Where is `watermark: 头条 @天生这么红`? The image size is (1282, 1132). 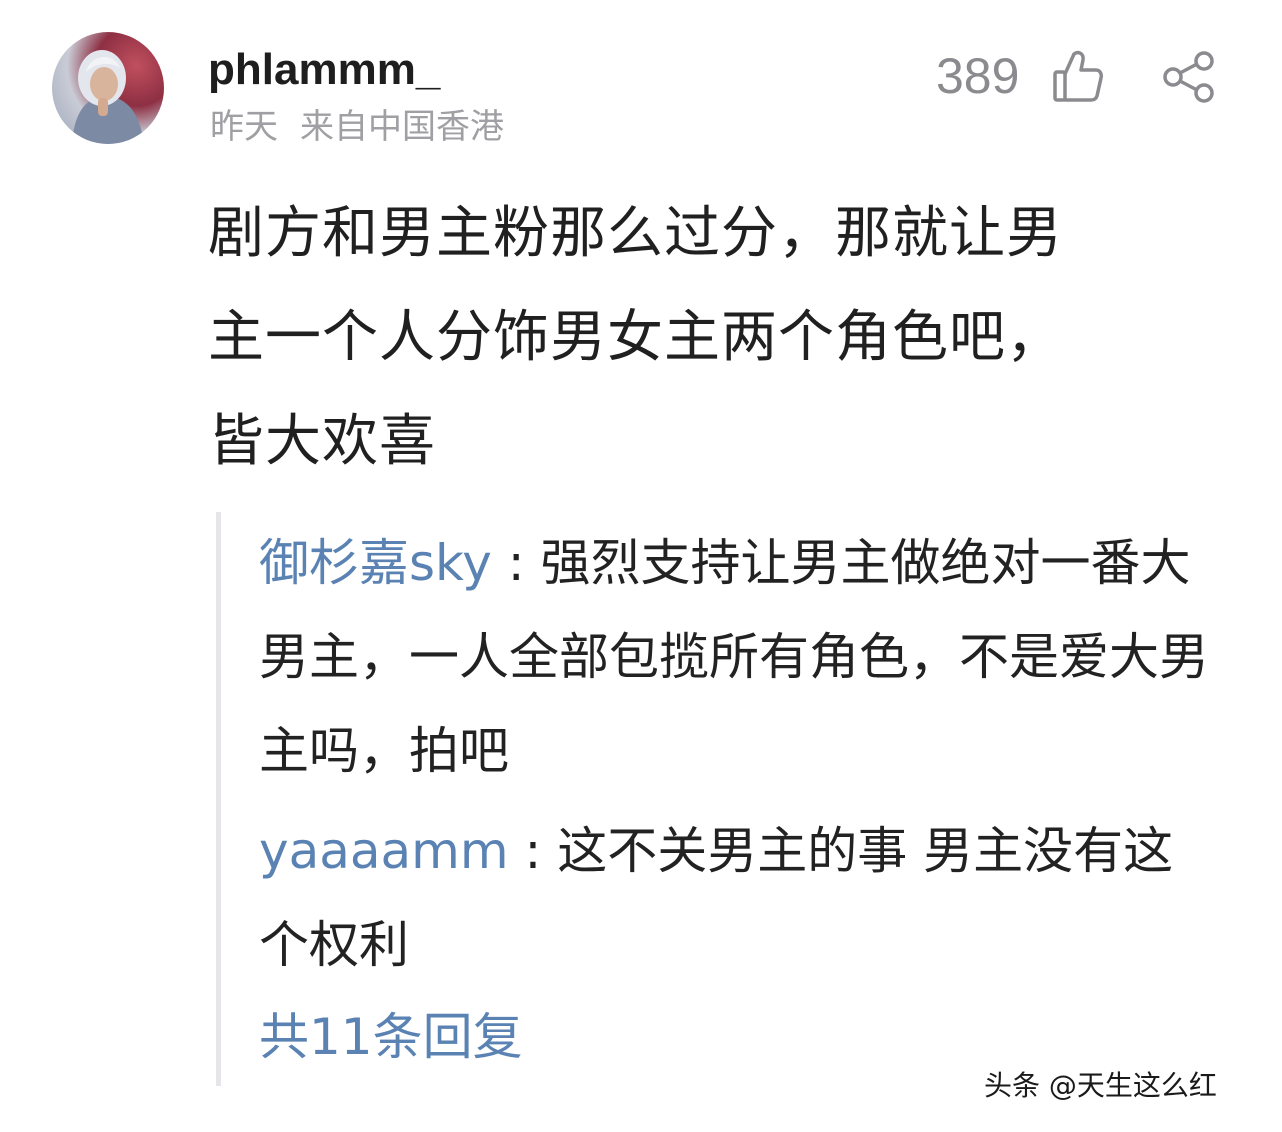
watermark: 头条 @天生这么红 is located at coordinates (1100, 1085).